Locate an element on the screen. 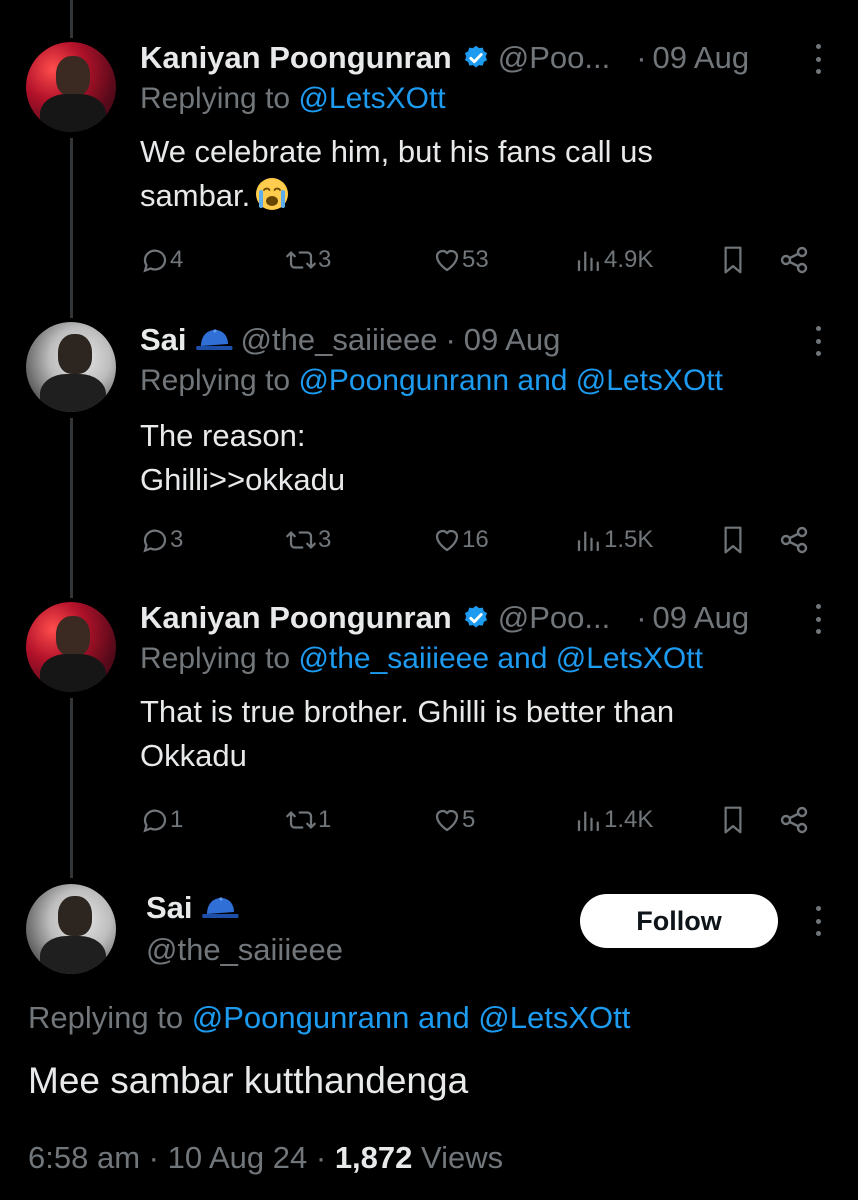 The height and width of the screenshot is (1200, 858). tweet-time: 6:58 am is located at coordinates (84, 1157).